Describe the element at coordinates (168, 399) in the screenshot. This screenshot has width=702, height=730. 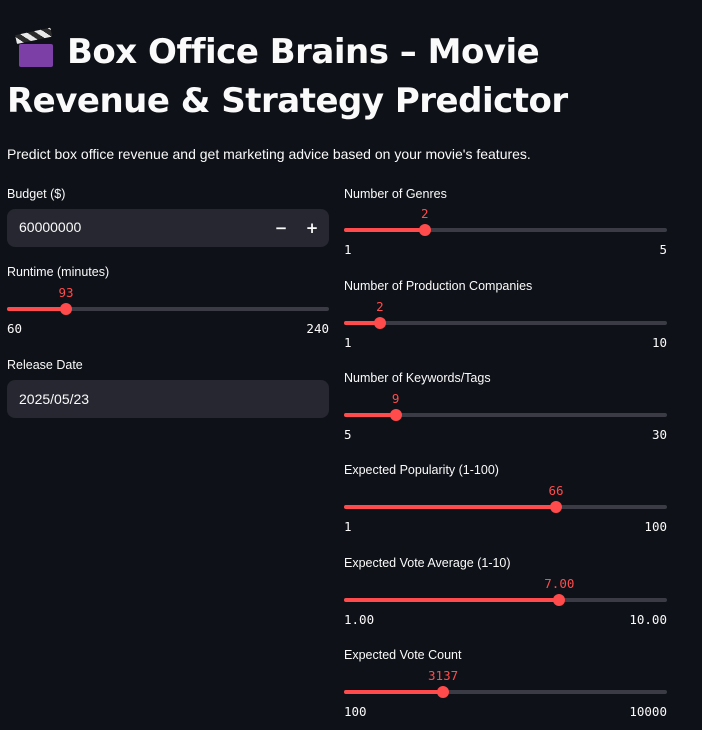
I see `release-date-input: 2025/05/23` at that location.